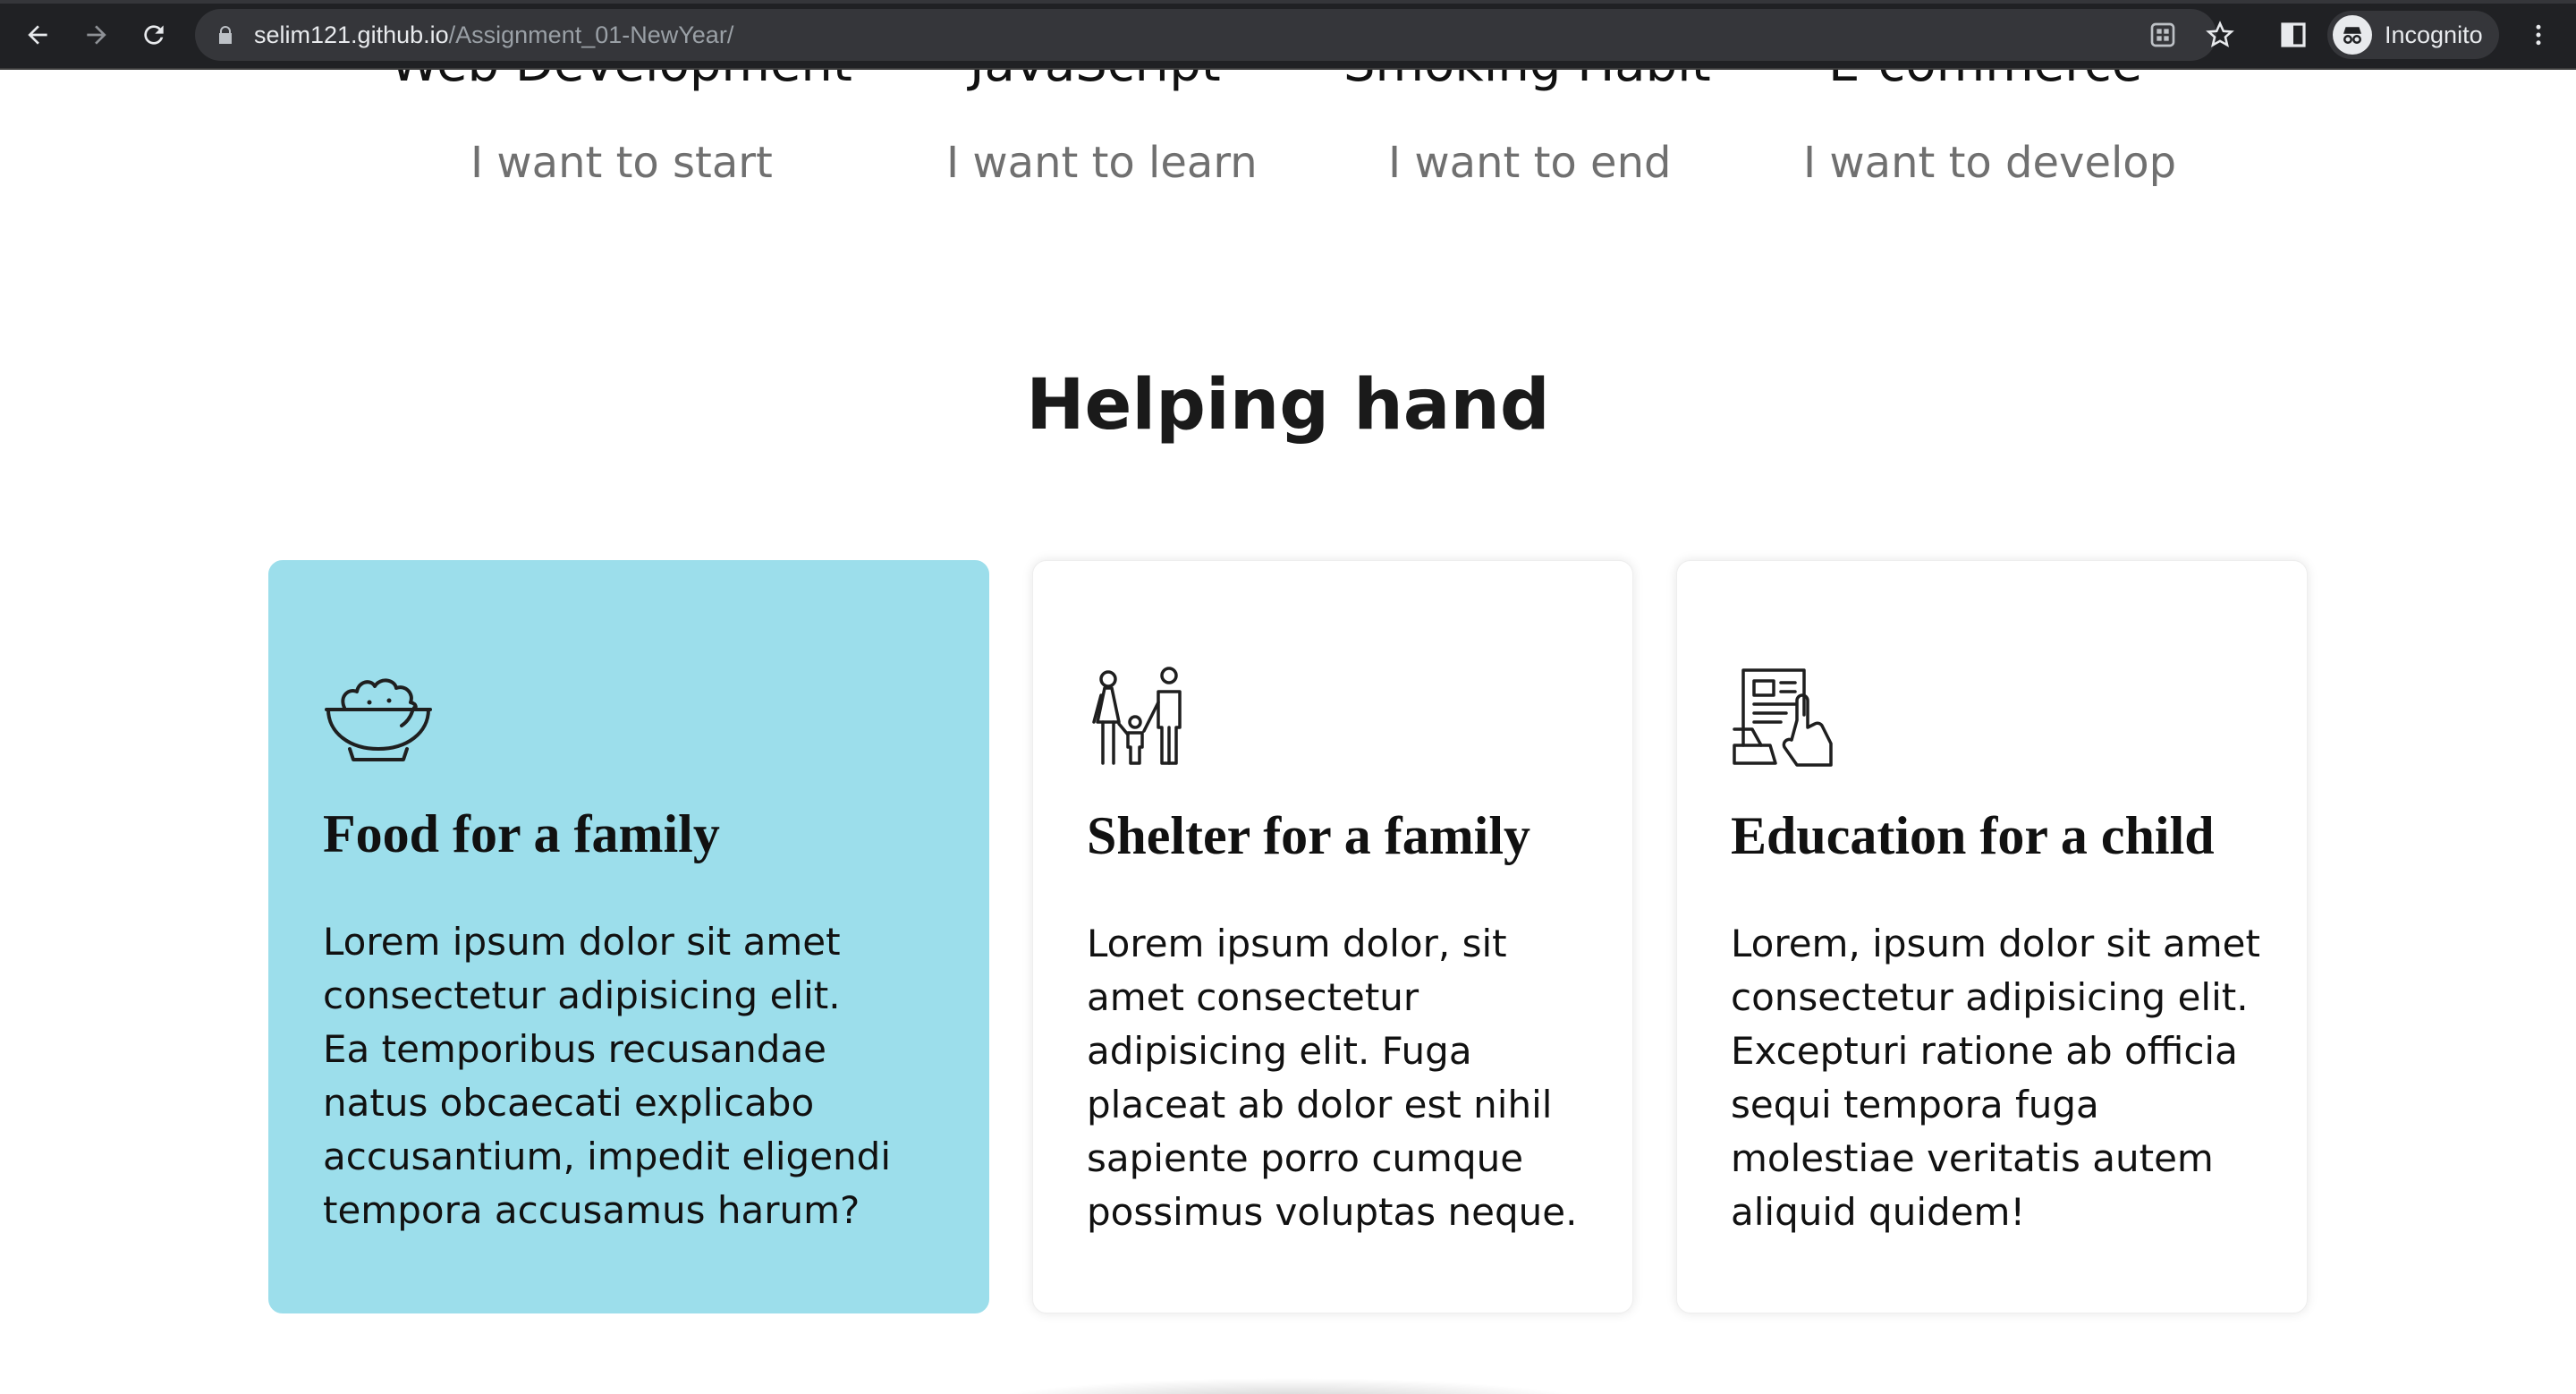  What do you see at coordinates (2352, 35) in the screenshot?
I see `incognito-icon` at bounding box center [2352, 35].